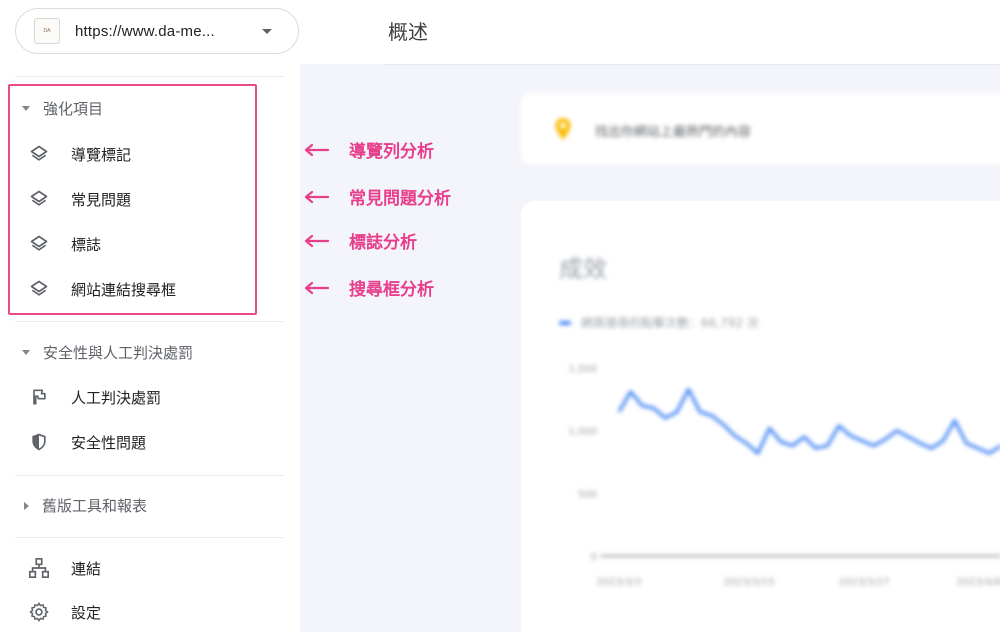 Image resolution: width=1000 pixels, height=632 pixels. What do you see at coordinates (64, 612) in the screenshot?
I see `sidebar-item-settings: 設定` at bounding box center [64, 612].